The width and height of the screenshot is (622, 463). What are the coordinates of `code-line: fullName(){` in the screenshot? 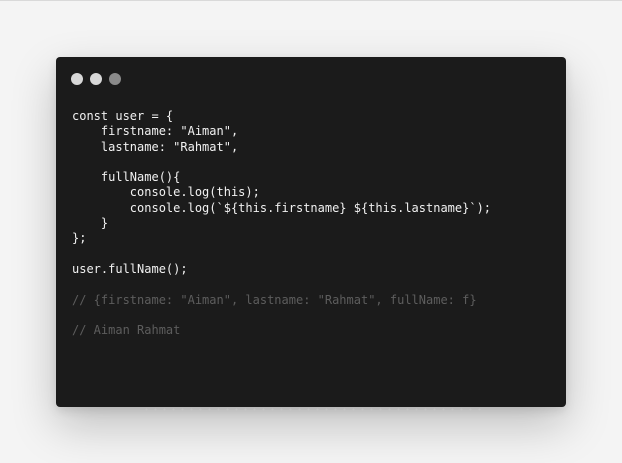 It's located at (126, 177).